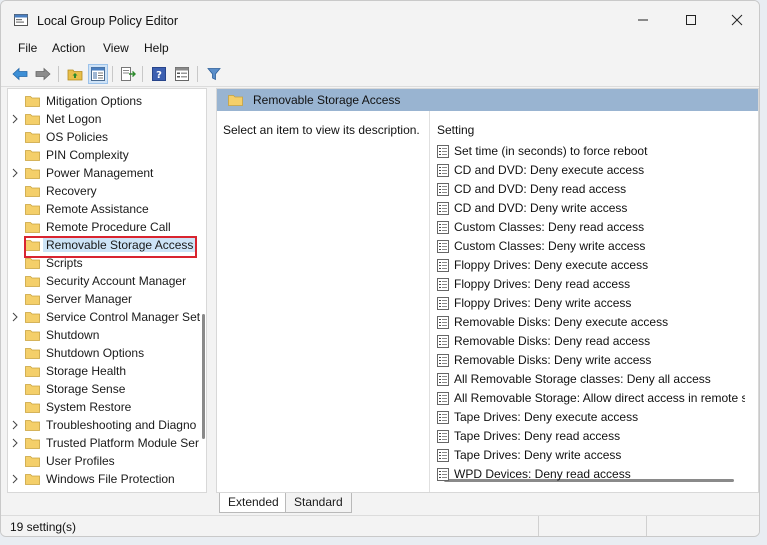 The width and height of the screenshot is (767, 545). I want to click on setting-row: CD and DVD: Deny write access, so click(590, 208).